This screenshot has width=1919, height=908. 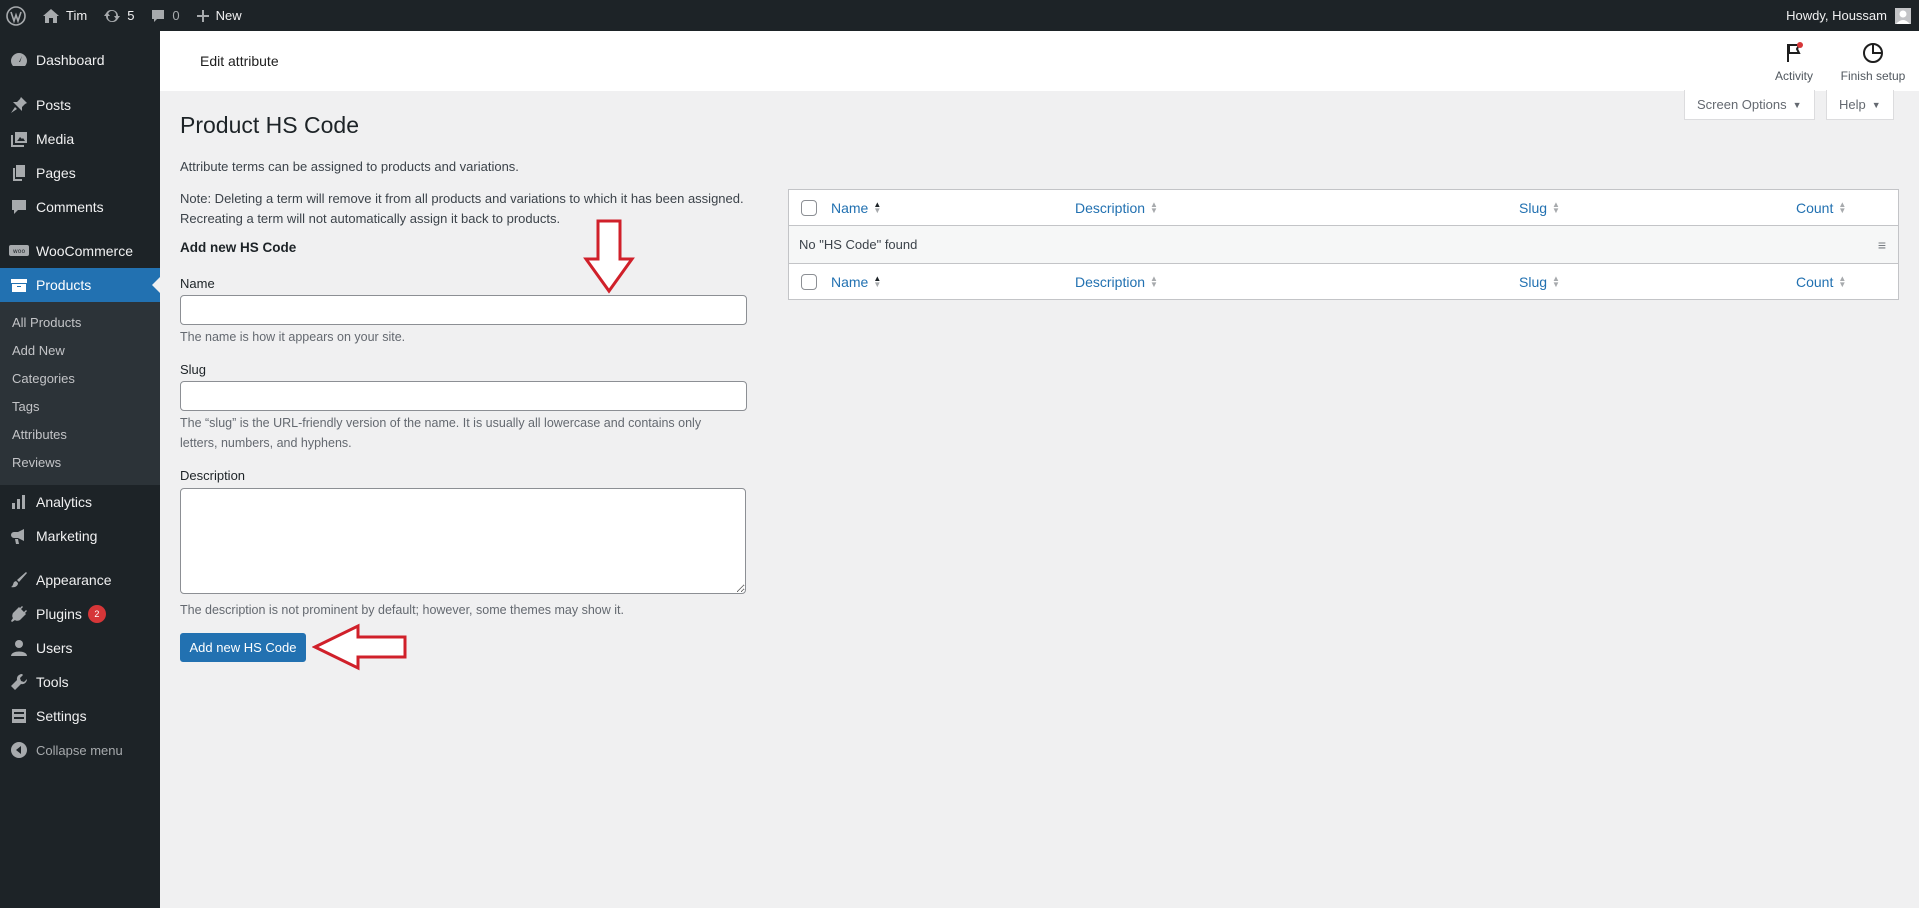 What do you see at coordinates (359, 647) in the screenshot?
I see `annotation-arrow-left` at bounding box center [359, 647].